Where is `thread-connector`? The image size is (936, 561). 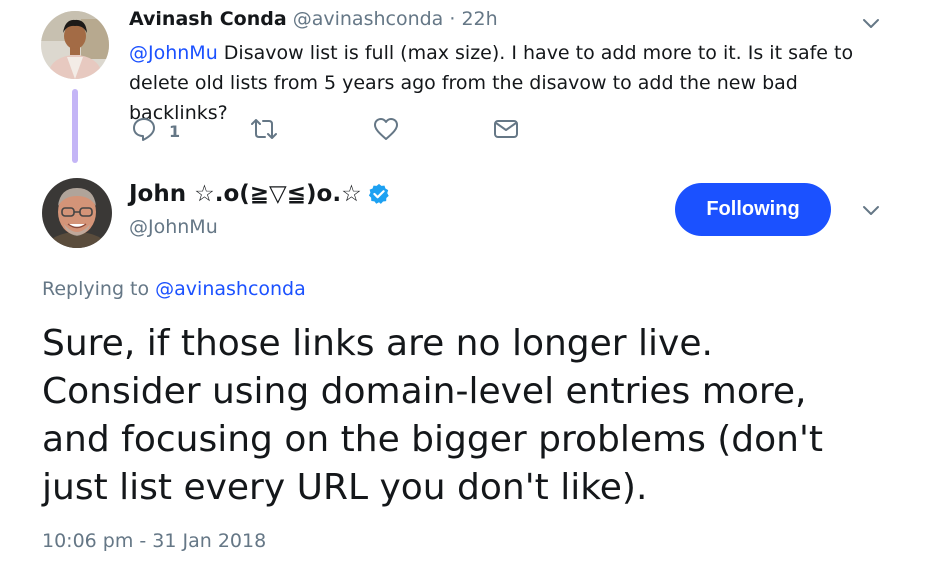
thread-connector is located at coordinates (75, 126).